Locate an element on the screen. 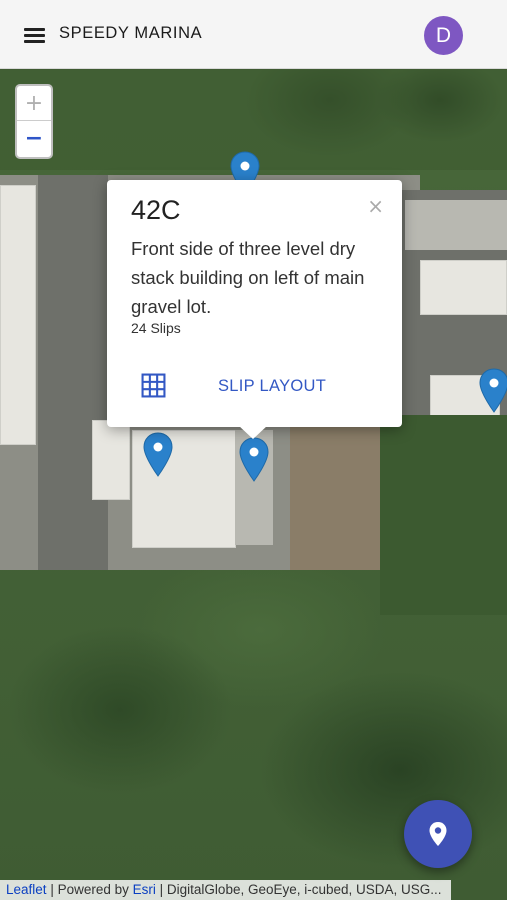 Image resolution: width=507 pixels, height=900 pixels. popup-title: 42C is located at coordinates (156, 210).